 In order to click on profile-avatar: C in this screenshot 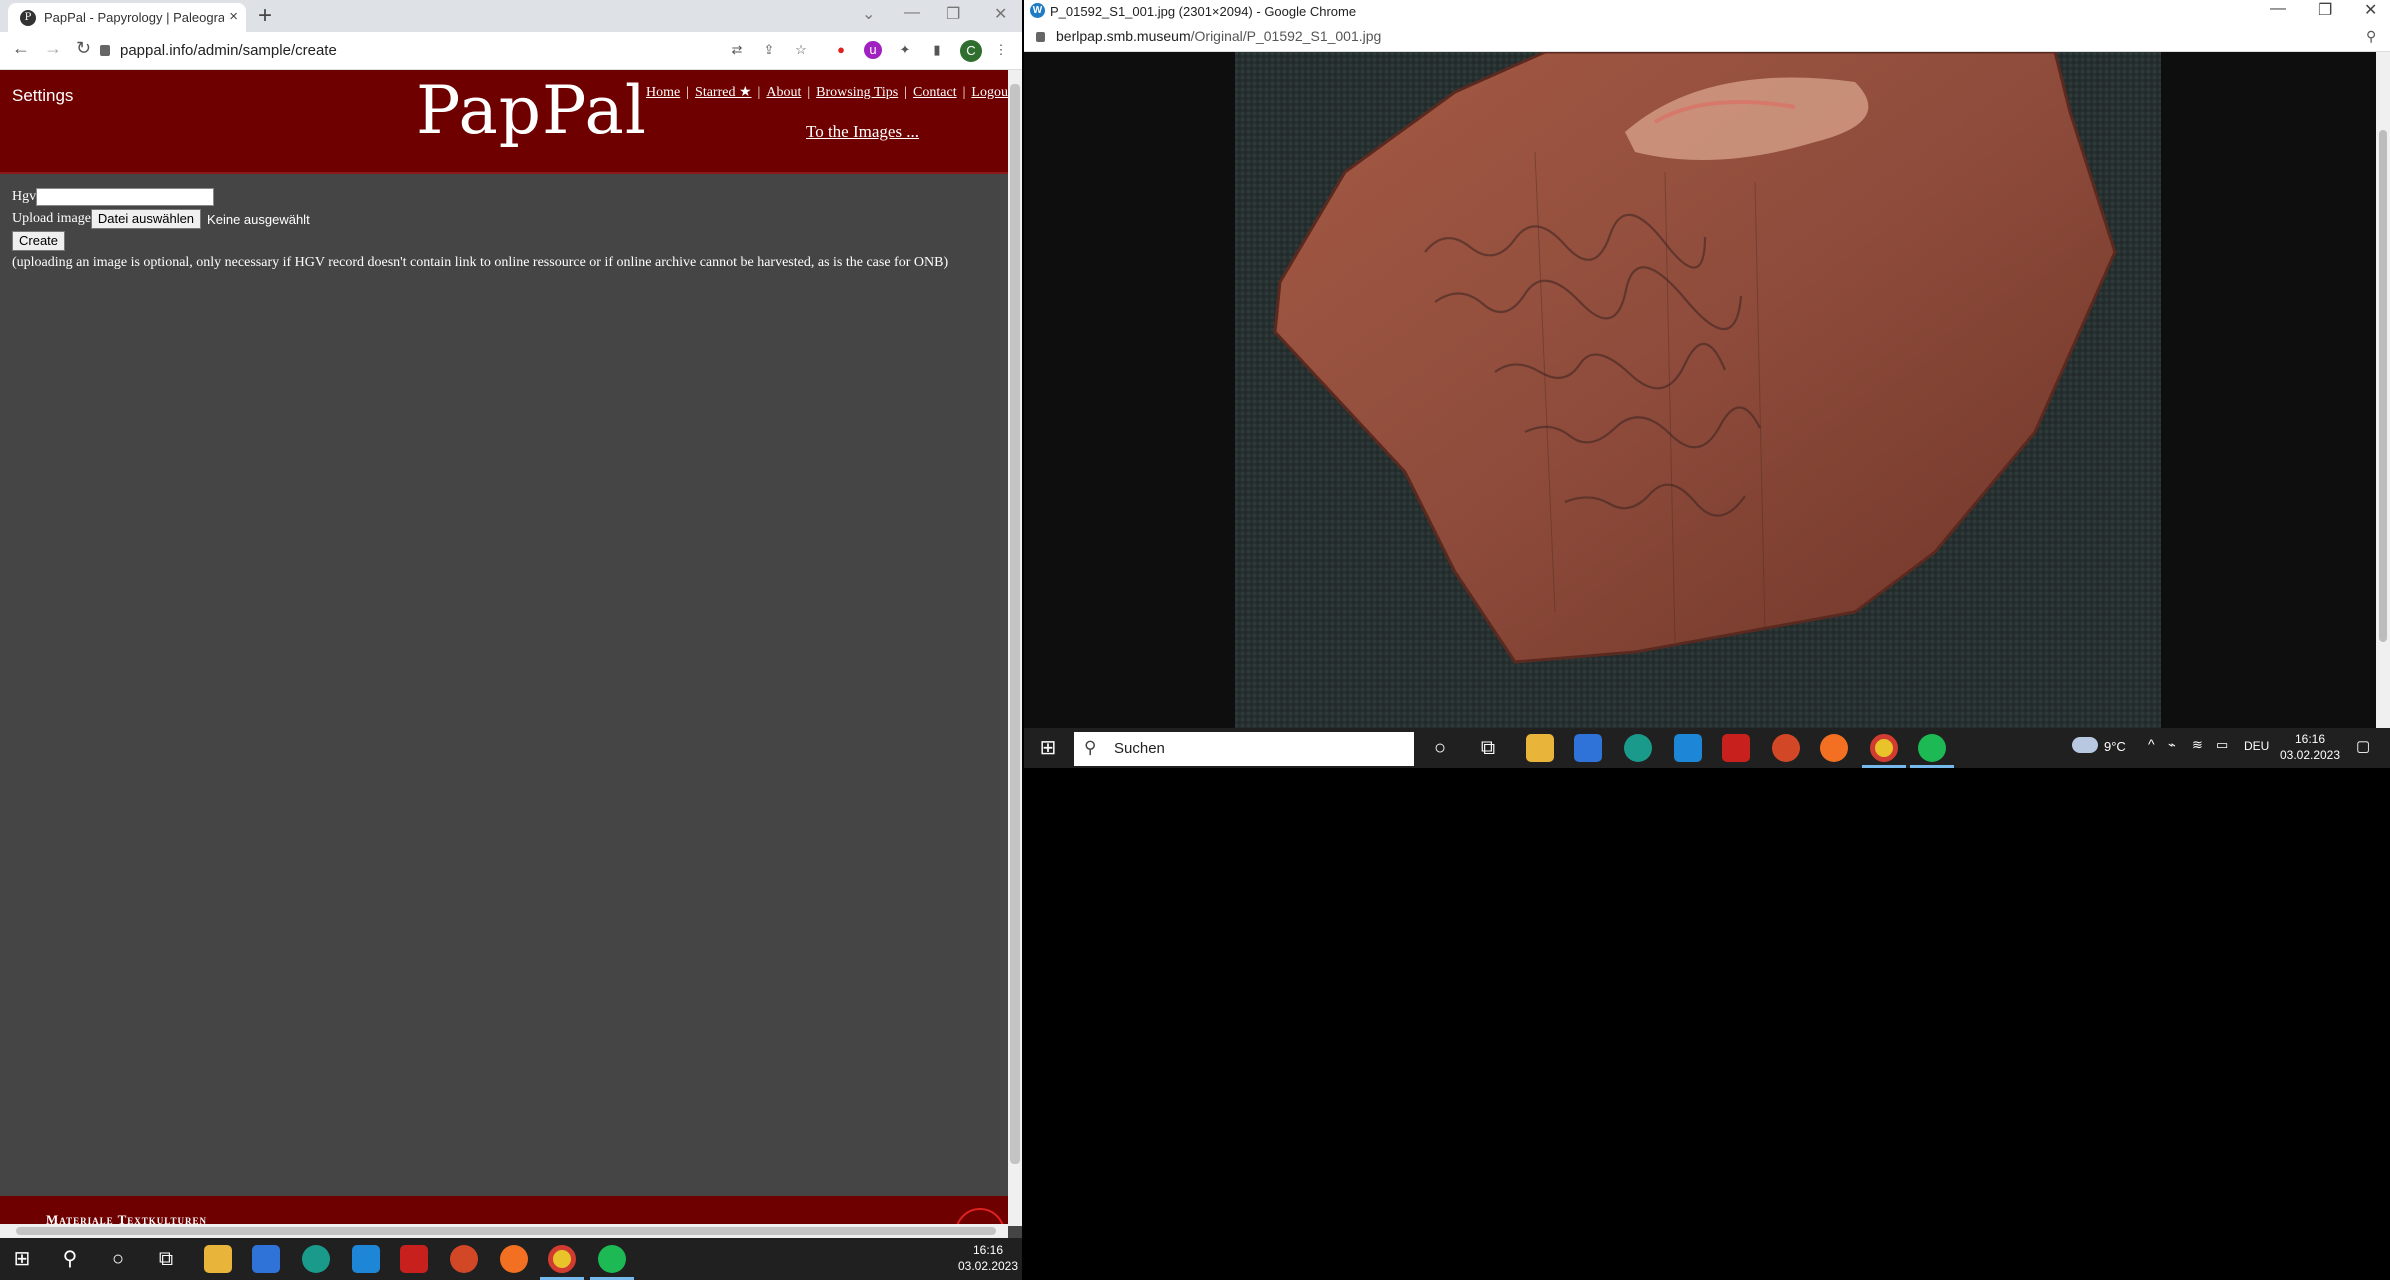, I will do `click(971, 51)`.